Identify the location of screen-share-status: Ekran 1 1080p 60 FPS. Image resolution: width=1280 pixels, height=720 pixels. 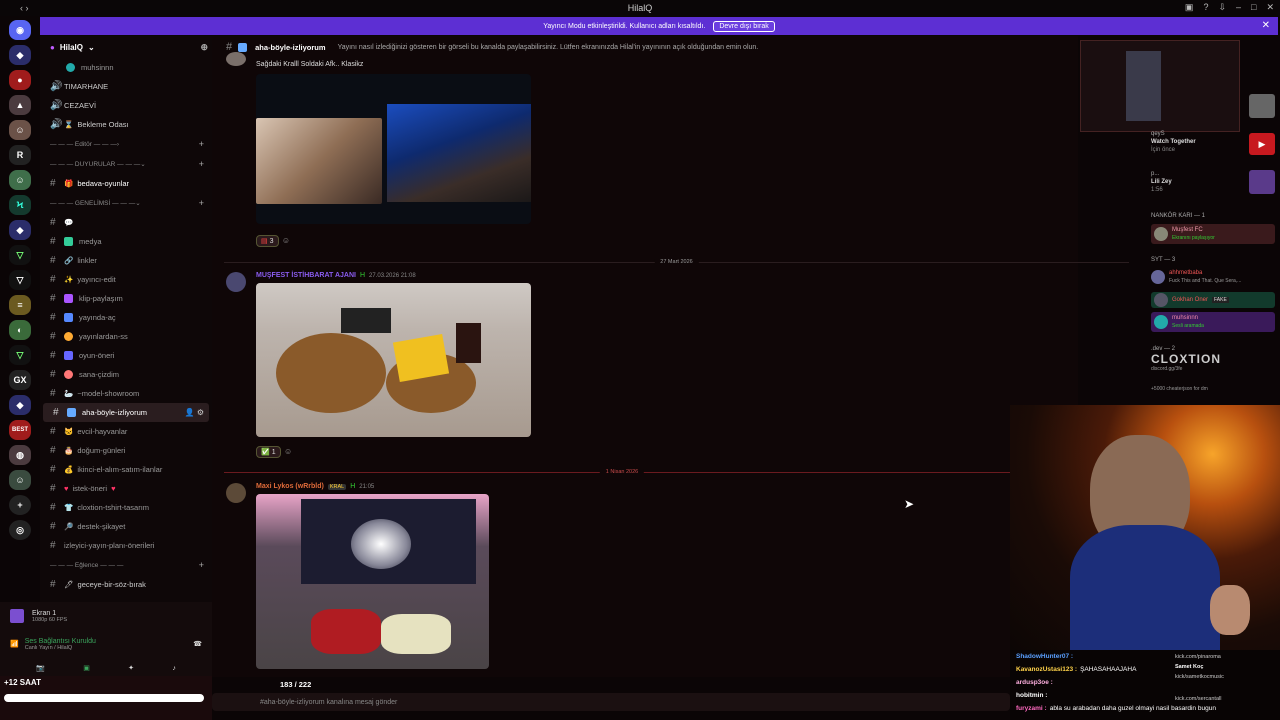
(106, 616).